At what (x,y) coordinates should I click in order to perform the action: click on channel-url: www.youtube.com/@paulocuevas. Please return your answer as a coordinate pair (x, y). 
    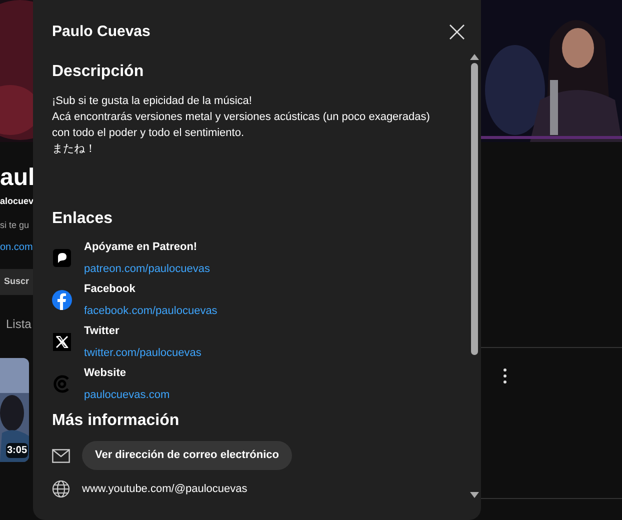
    Looking at the image, I should click on (165, 489).